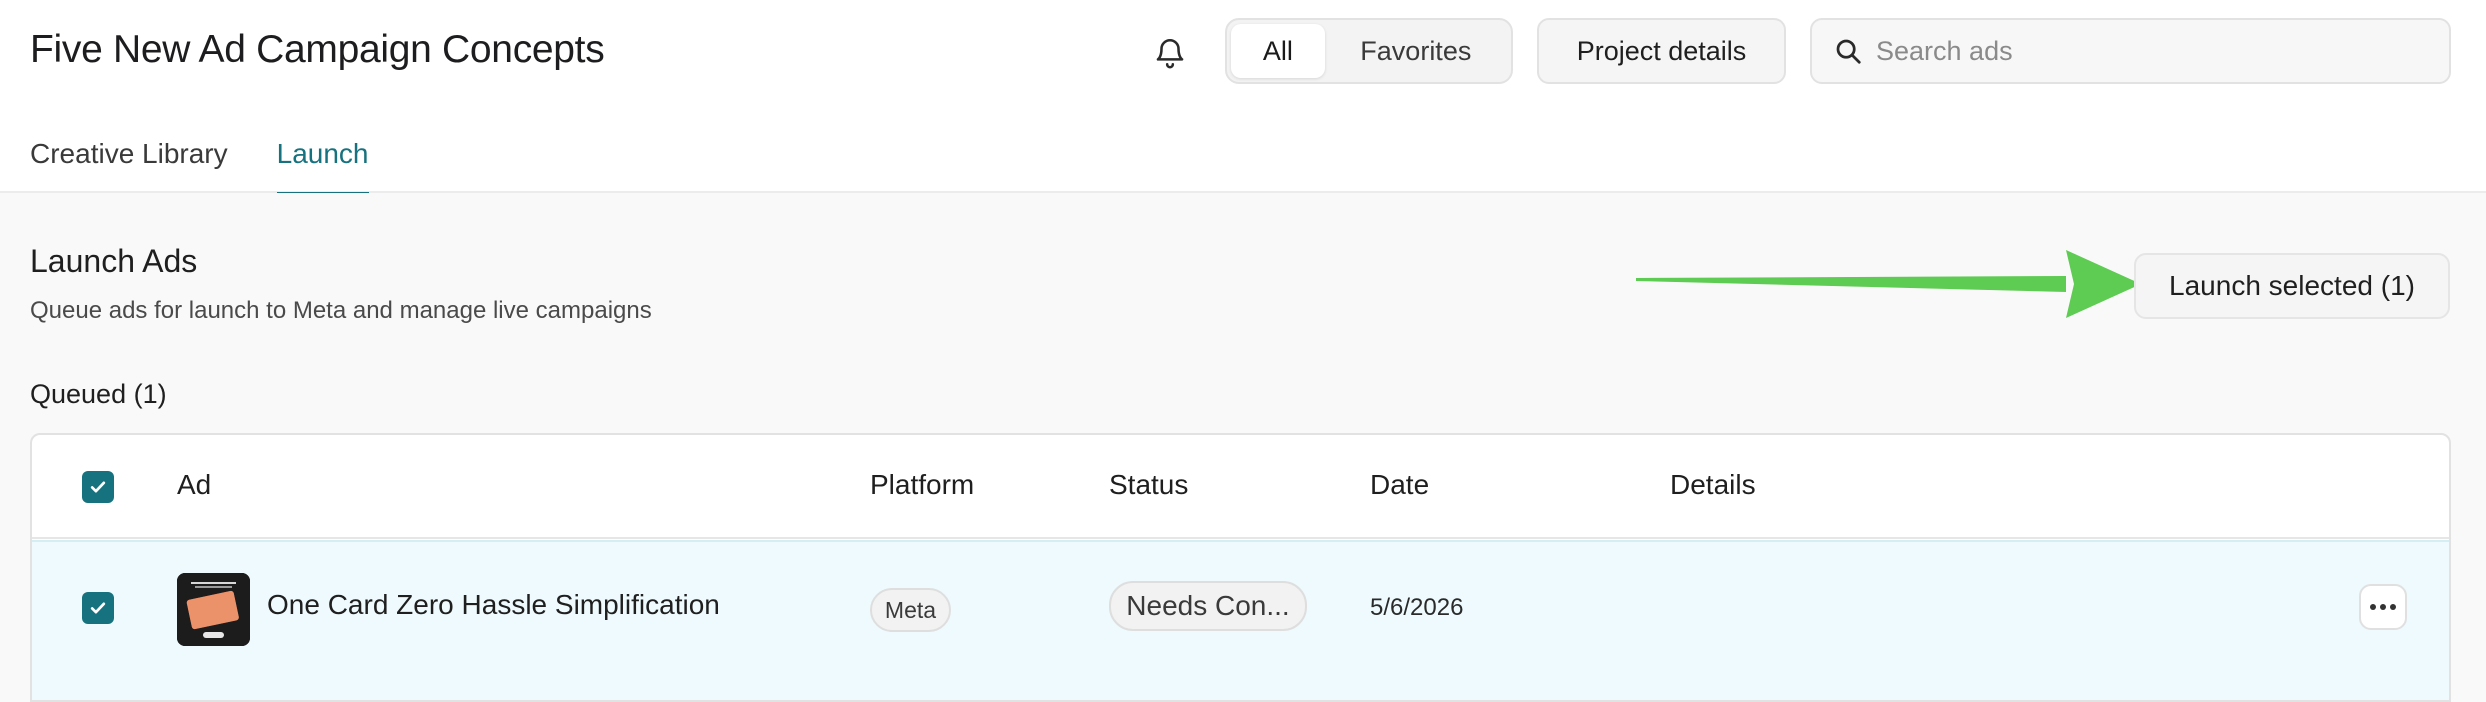 The image size is (2486, 702). I want to click on filter-toggle: All Favorites, so click(1369, 51).